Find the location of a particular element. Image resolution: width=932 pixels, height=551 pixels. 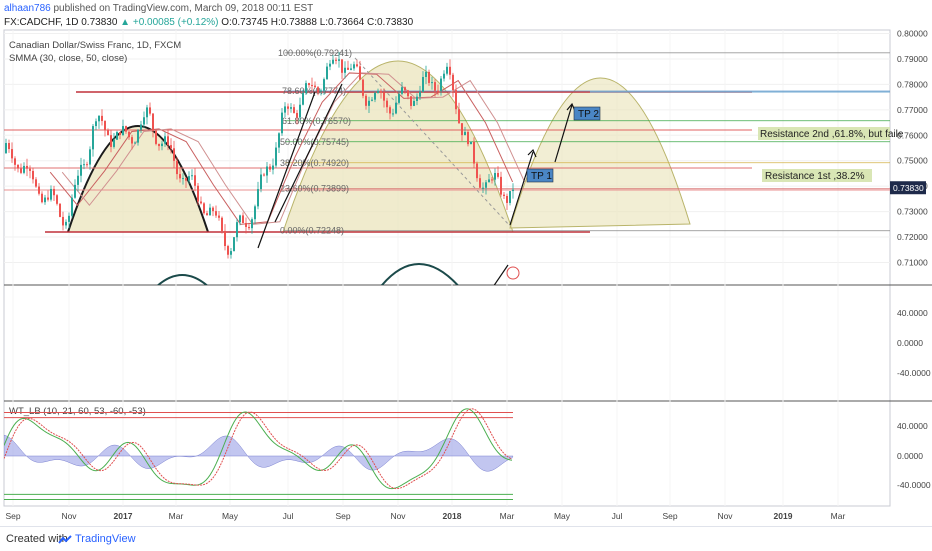

trend-arrow is located at coordinates (501, 274).